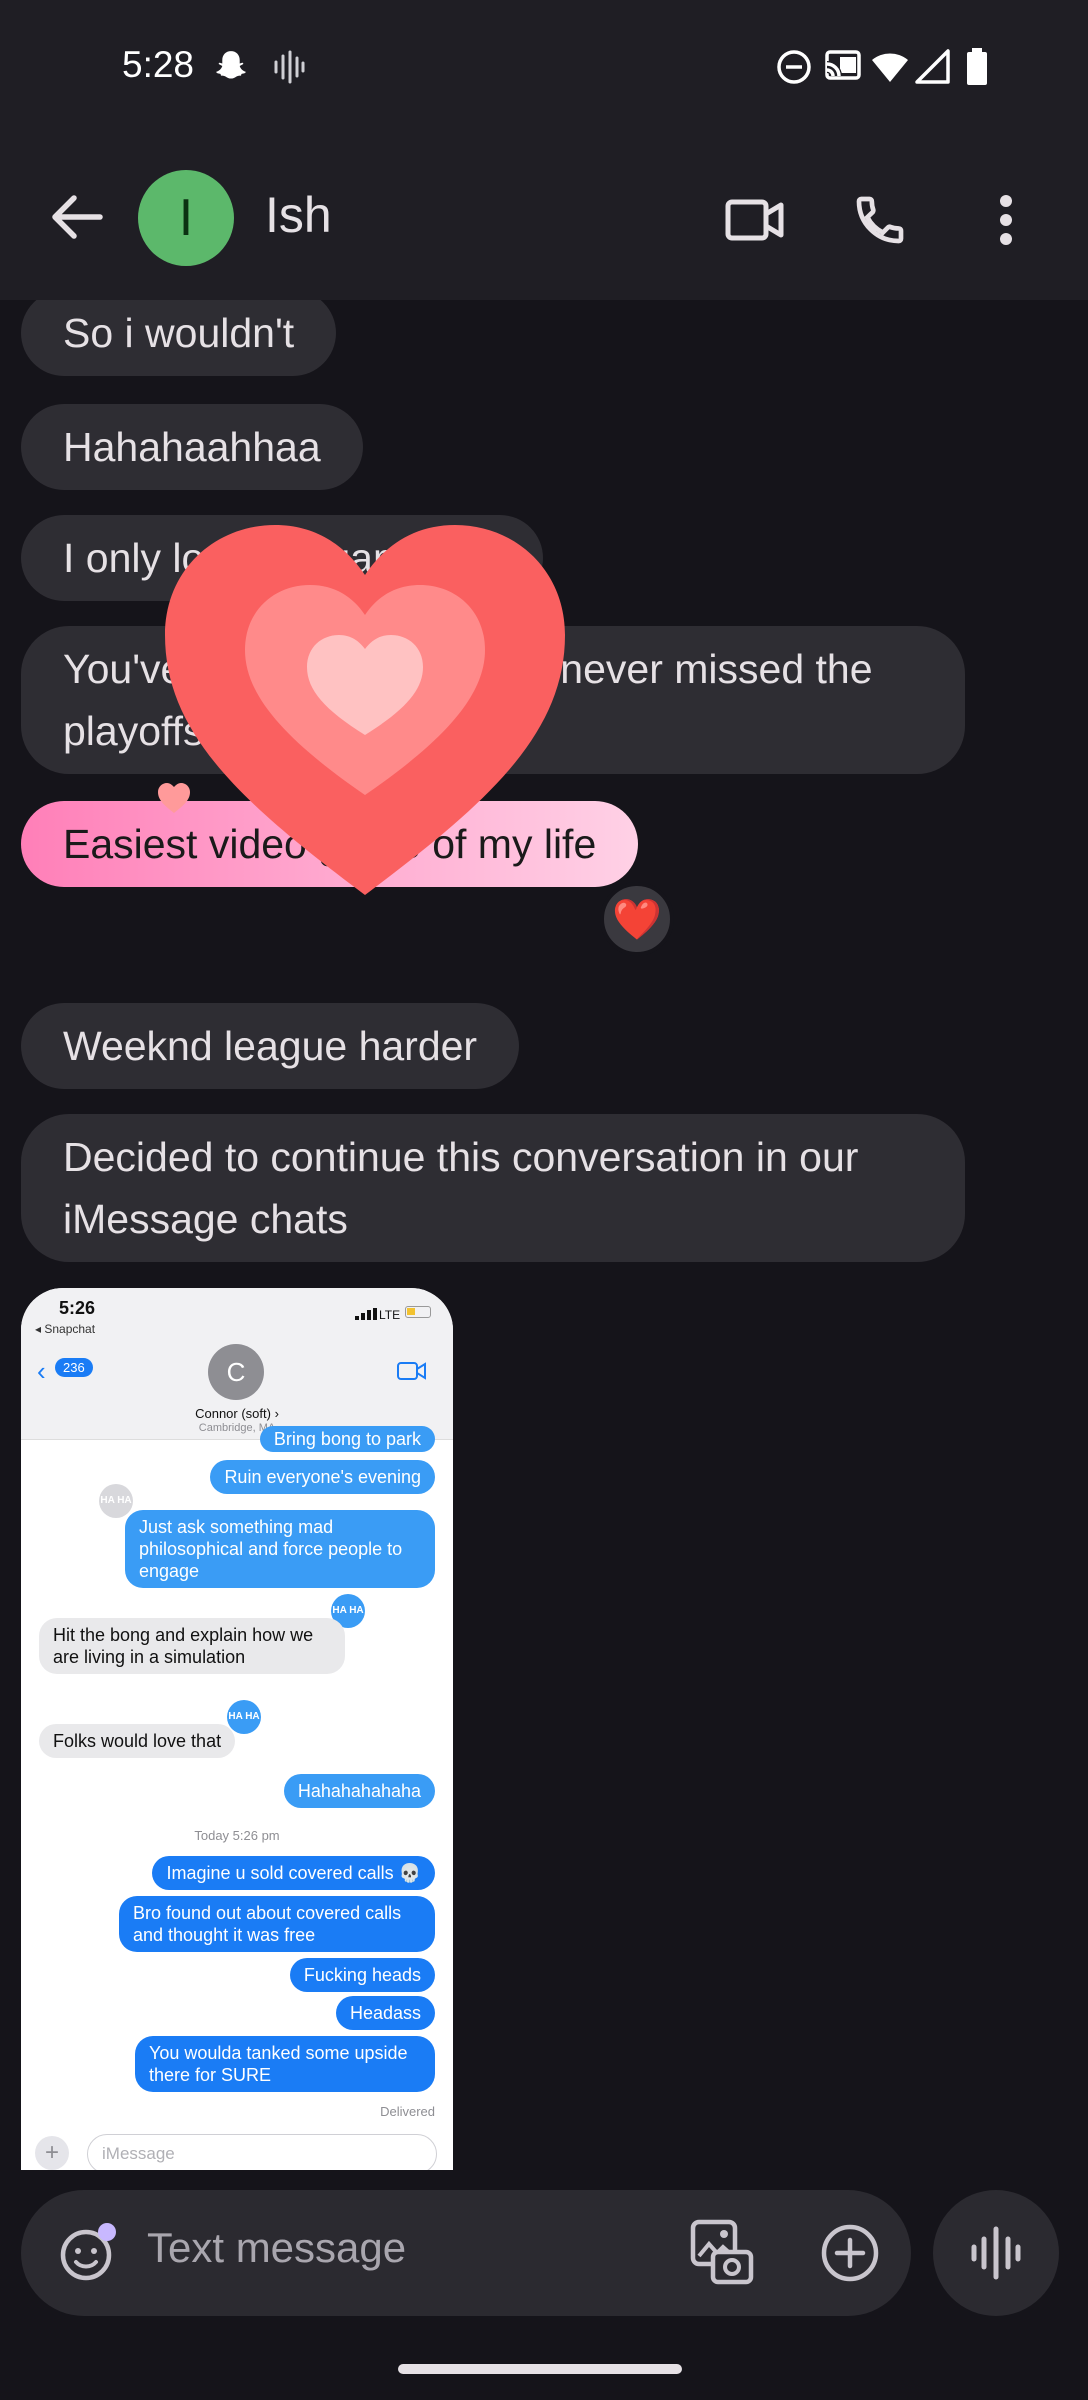 The image size is (1088, 2400). Describe the element at coordinates (231, 65) in the screenshot. I see `snapchat-icon` at that location.